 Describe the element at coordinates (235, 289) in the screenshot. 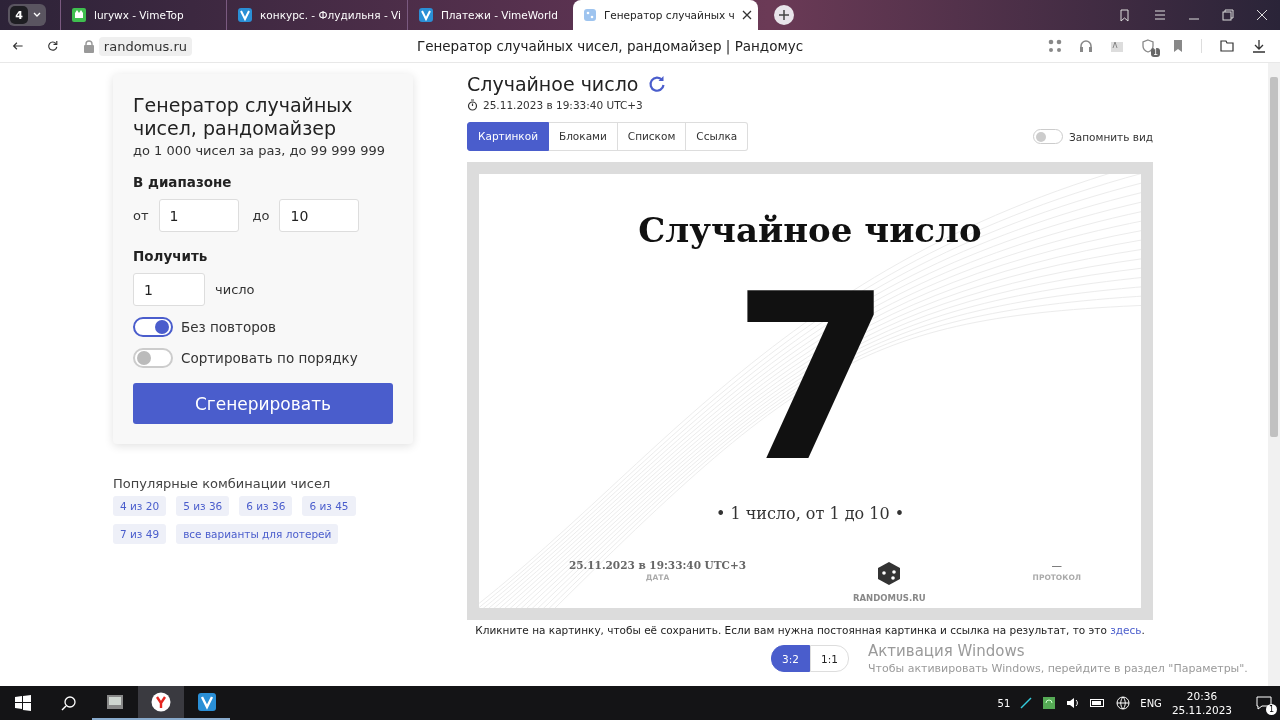

I see `count-unit: число` at that location.